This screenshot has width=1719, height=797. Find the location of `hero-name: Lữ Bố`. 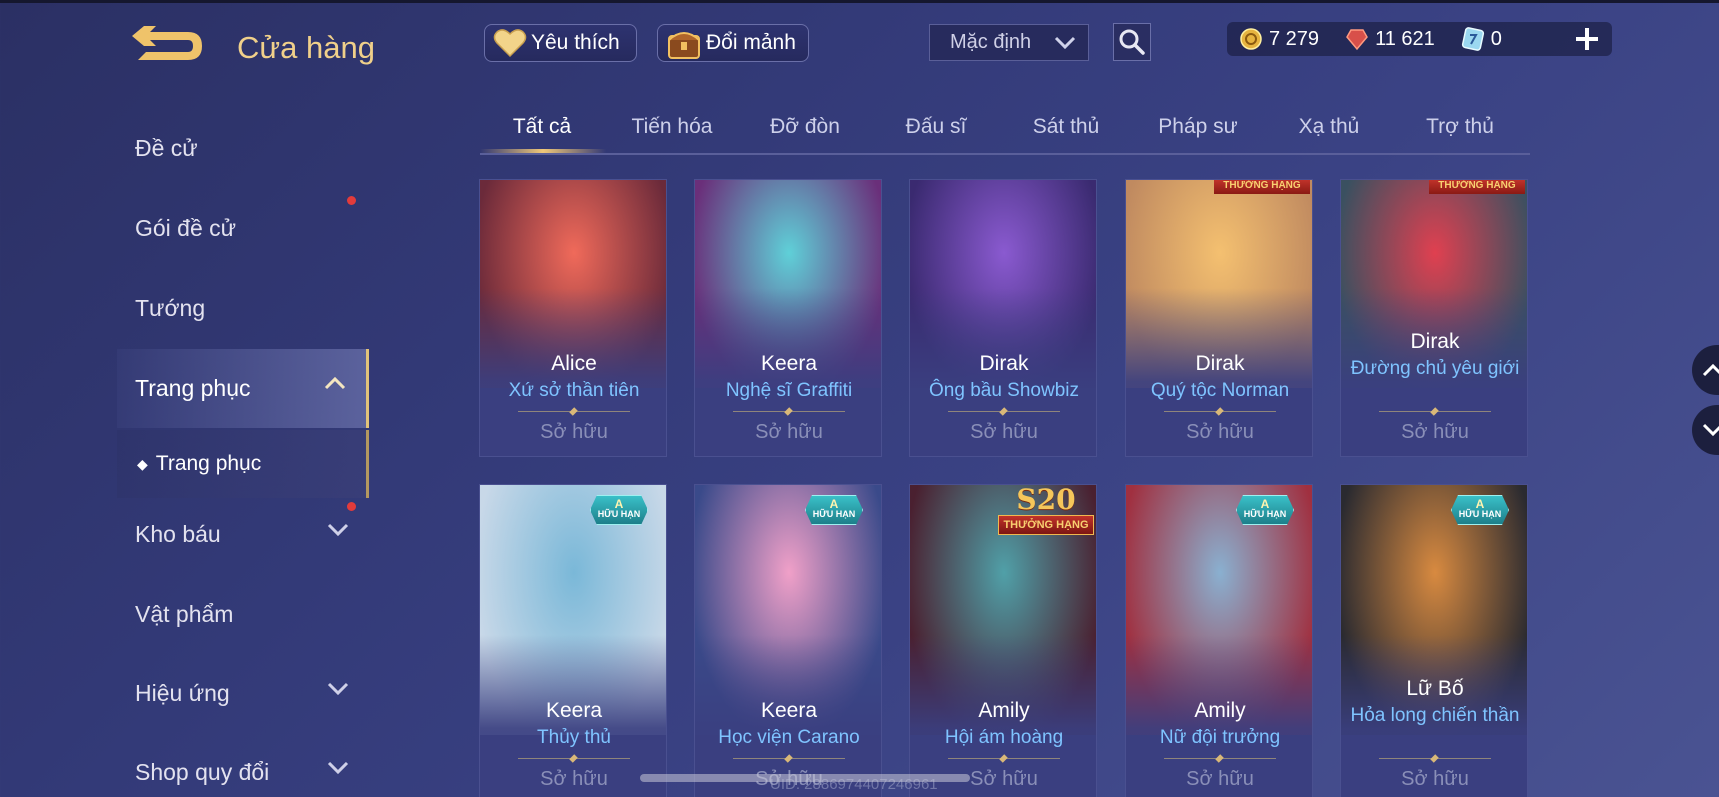

hero-name: Lữ Bố is located at coordinates (1435, 688).